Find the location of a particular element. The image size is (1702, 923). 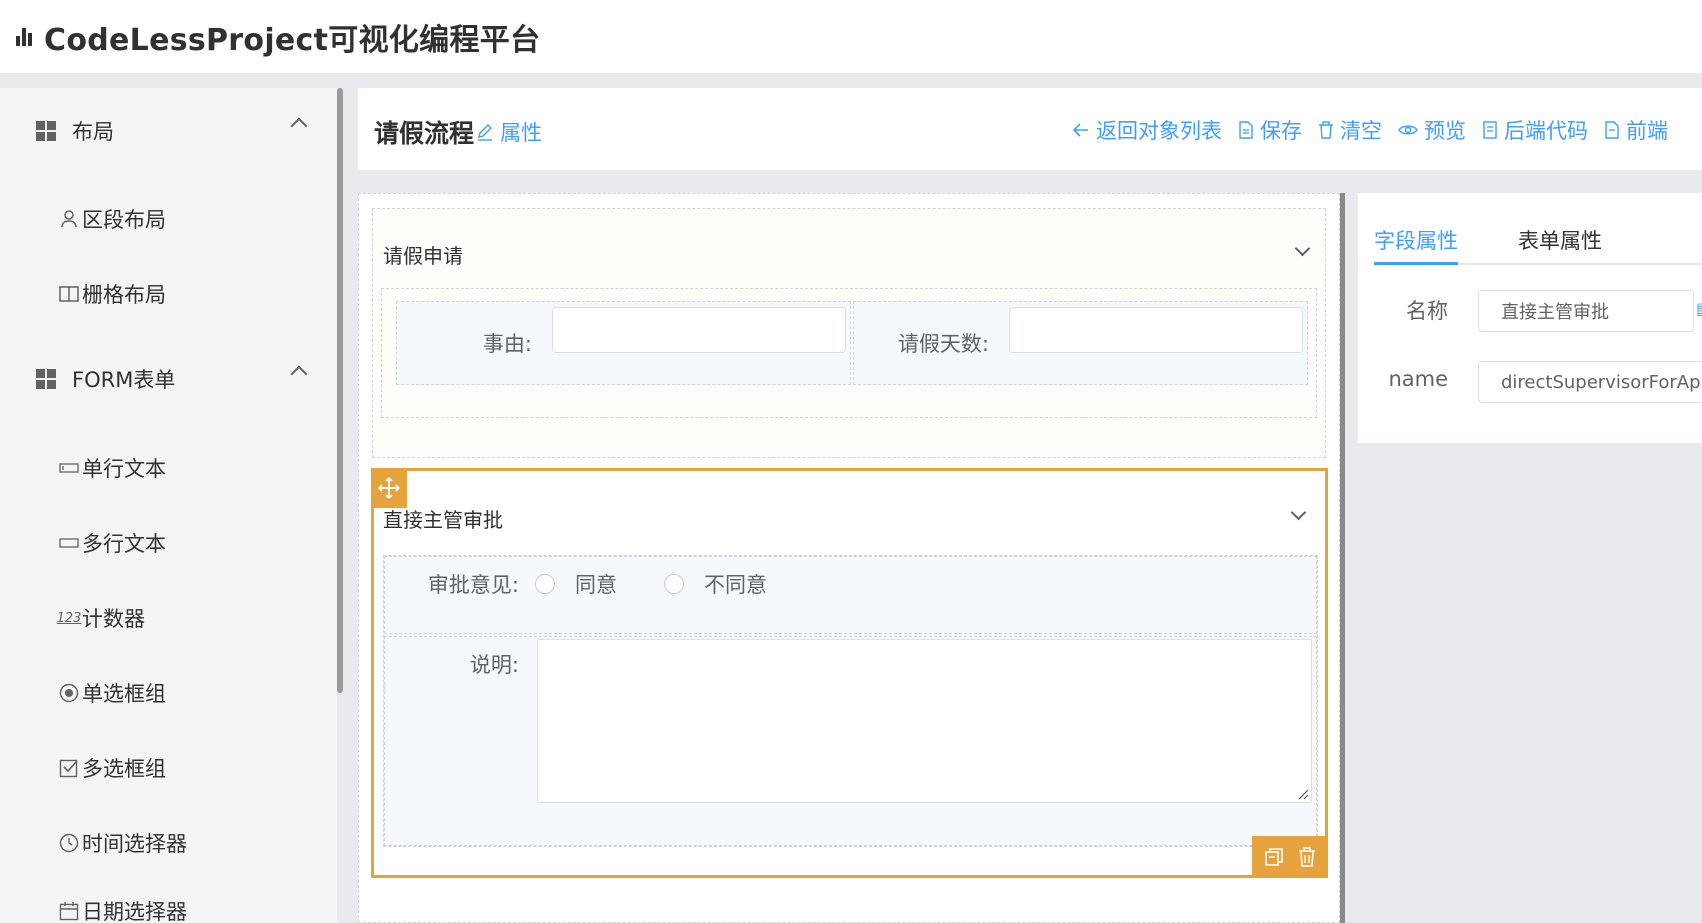

grid-column: 事由: is located at coordinates (623, 343).